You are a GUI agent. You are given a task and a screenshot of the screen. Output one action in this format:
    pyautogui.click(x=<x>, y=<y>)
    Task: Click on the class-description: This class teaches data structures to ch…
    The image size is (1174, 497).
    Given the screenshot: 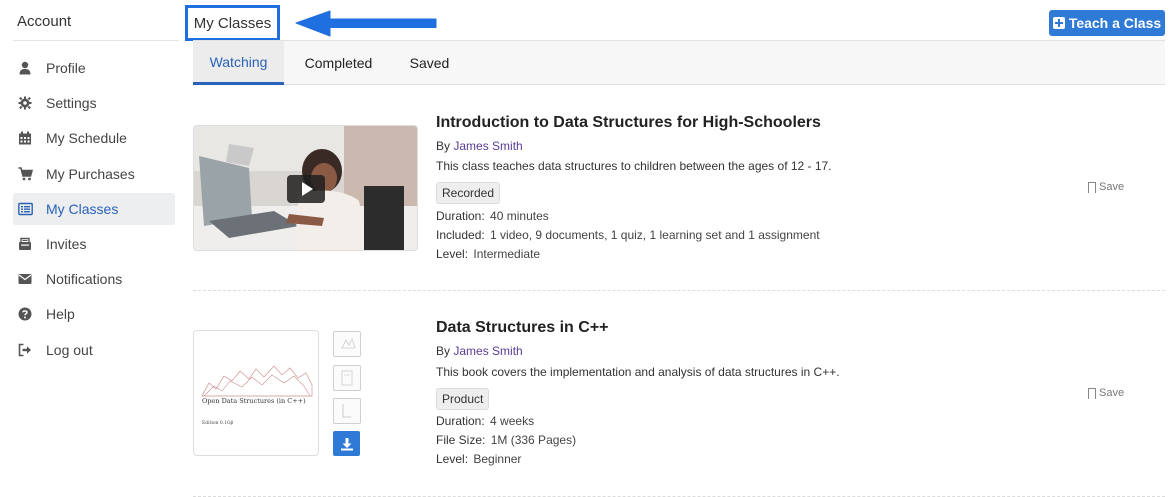 What is the action you would take?
    pyautogui.click(x=634, y=166)
    